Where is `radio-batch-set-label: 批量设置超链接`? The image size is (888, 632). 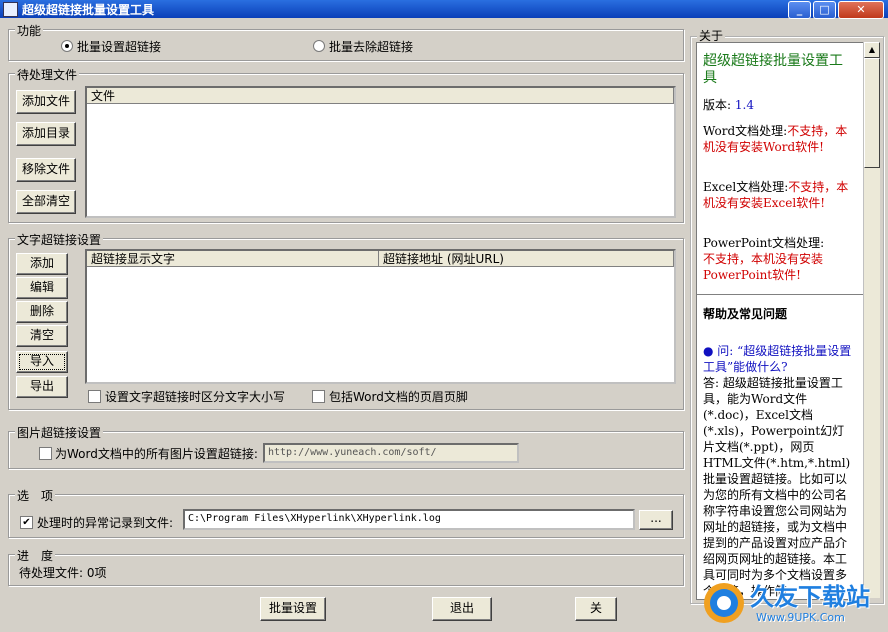
radio-batch-set-label: 批量设置超链接 is located at coordinates (119, 46).